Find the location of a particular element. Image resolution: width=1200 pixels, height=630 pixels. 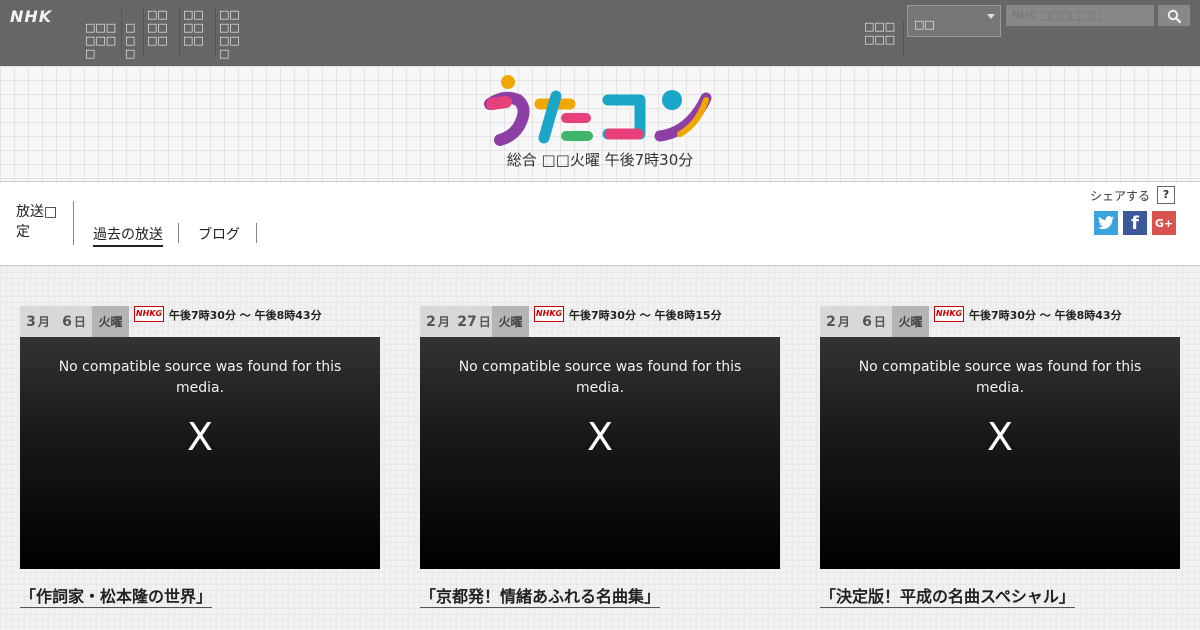

search-input is located at coordinates (1080, 15).